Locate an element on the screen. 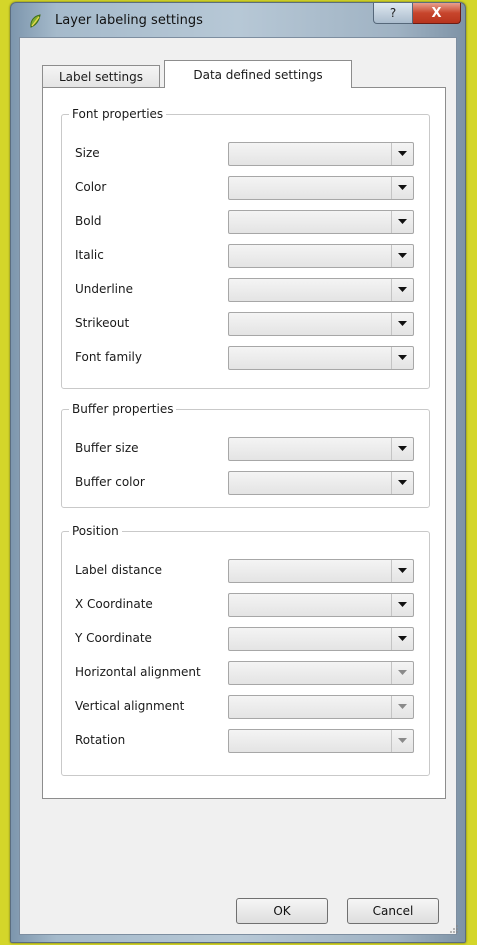  label-distance-label: Label distance is located at coordinates (119, 570).